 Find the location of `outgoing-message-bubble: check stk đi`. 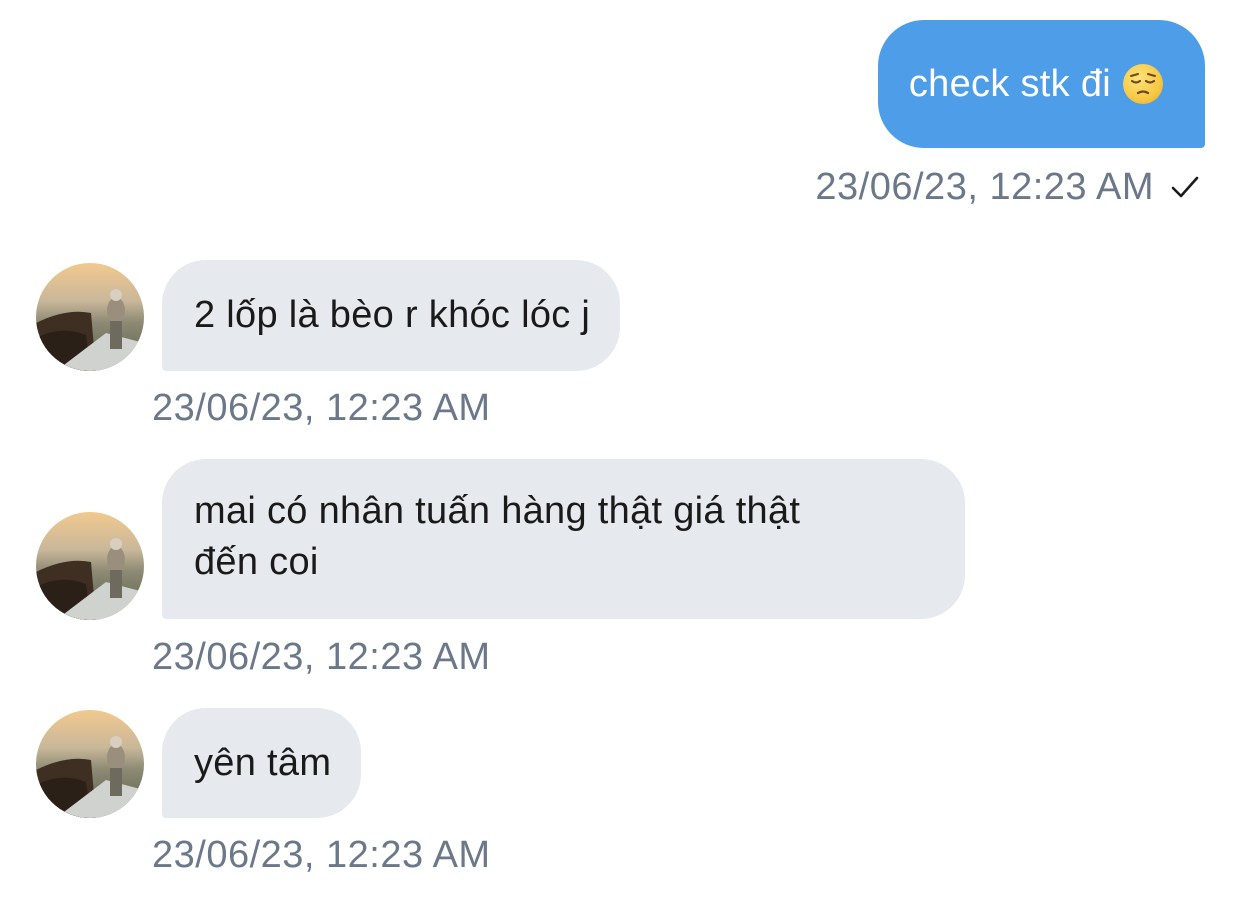

outgoing-message-bubble: check stk đi is located at coordinates (1041, 84).